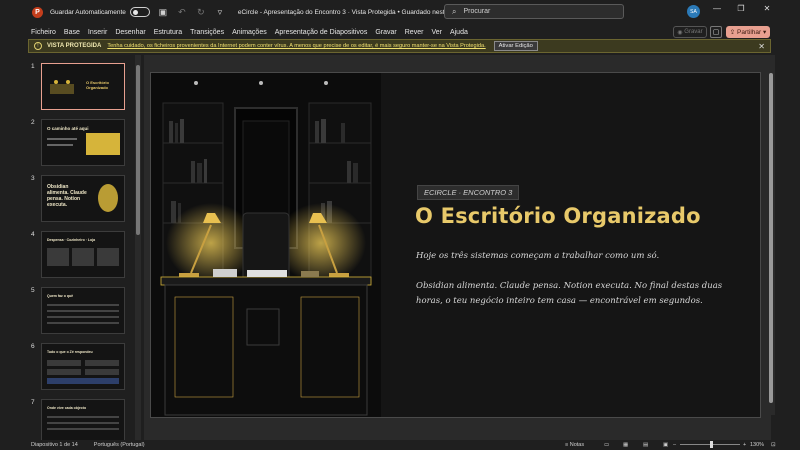 Image resolution: width=800 pixels, height=450 pixels. I want to click on tab-animacoes: Animações, so click(249, 32).